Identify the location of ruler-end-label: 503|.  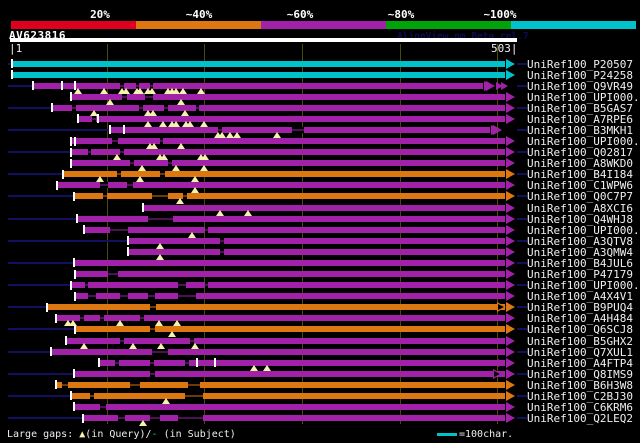
(504, 48).